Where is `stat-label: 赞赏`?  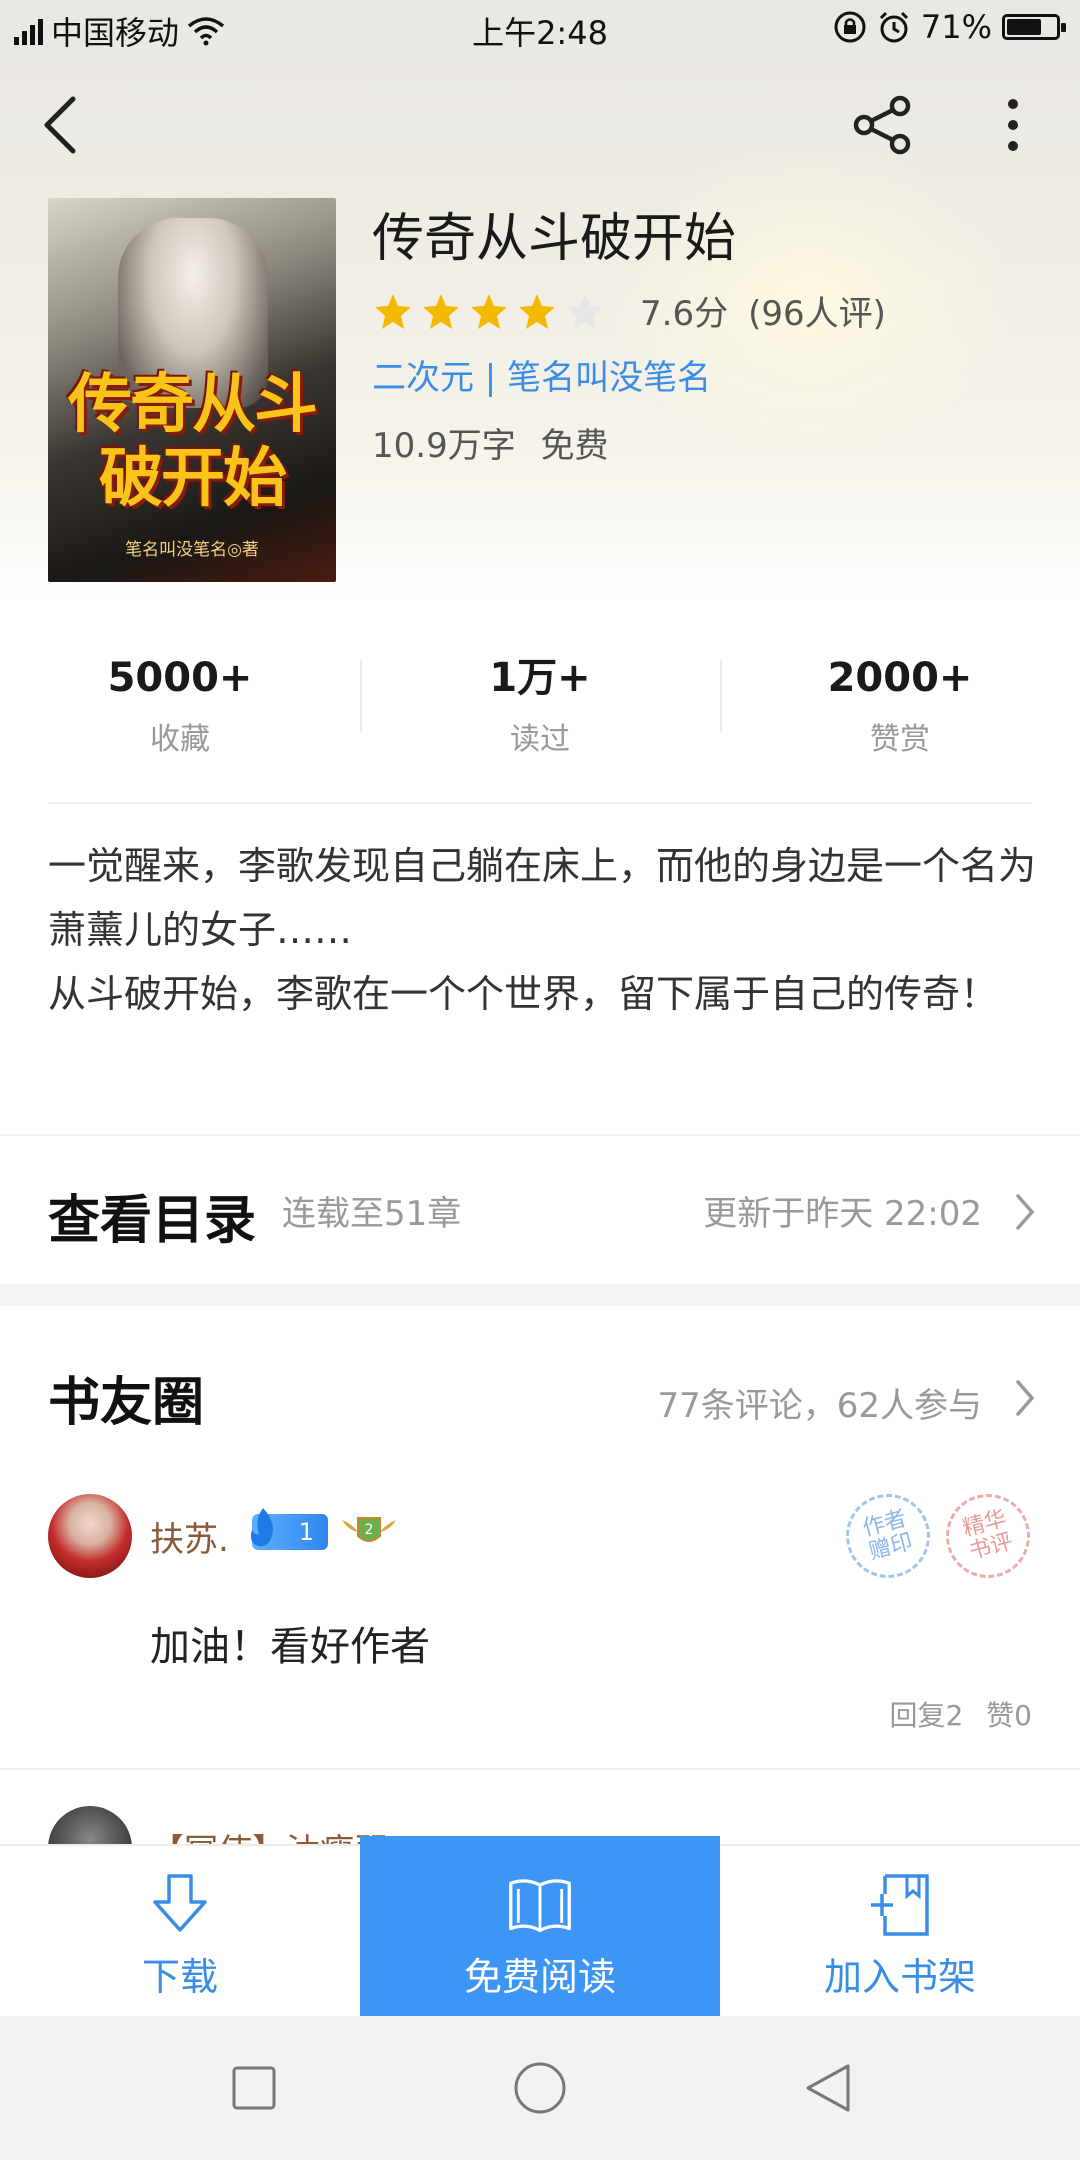
stat-label: 赞赏 is located at coordinates (900, 739).